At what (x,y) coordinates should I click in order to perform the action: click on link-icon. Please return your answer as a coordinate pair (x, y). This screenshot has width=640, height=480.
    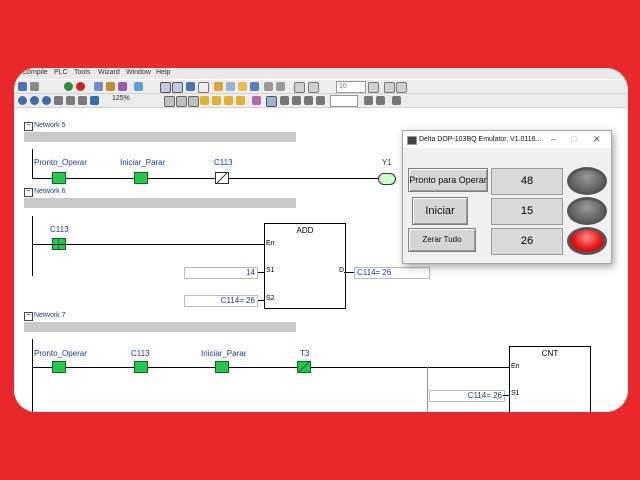
    Looking at the image, I should click on (256, 100).